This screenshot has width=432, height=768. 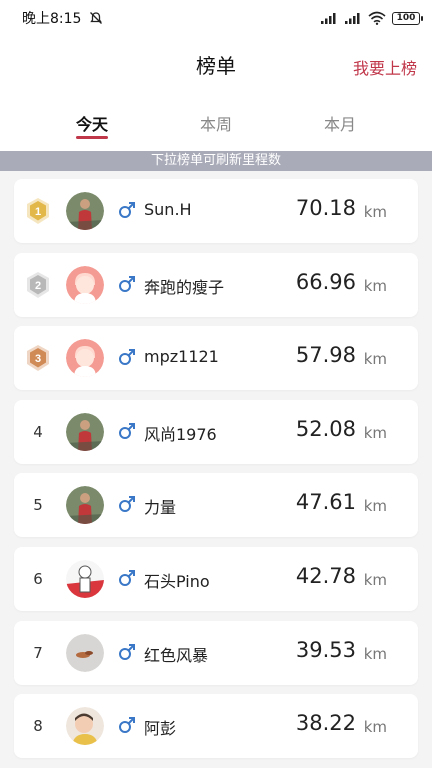 I want to click on tab-this-month: 本月, so click(x=340, y=124).